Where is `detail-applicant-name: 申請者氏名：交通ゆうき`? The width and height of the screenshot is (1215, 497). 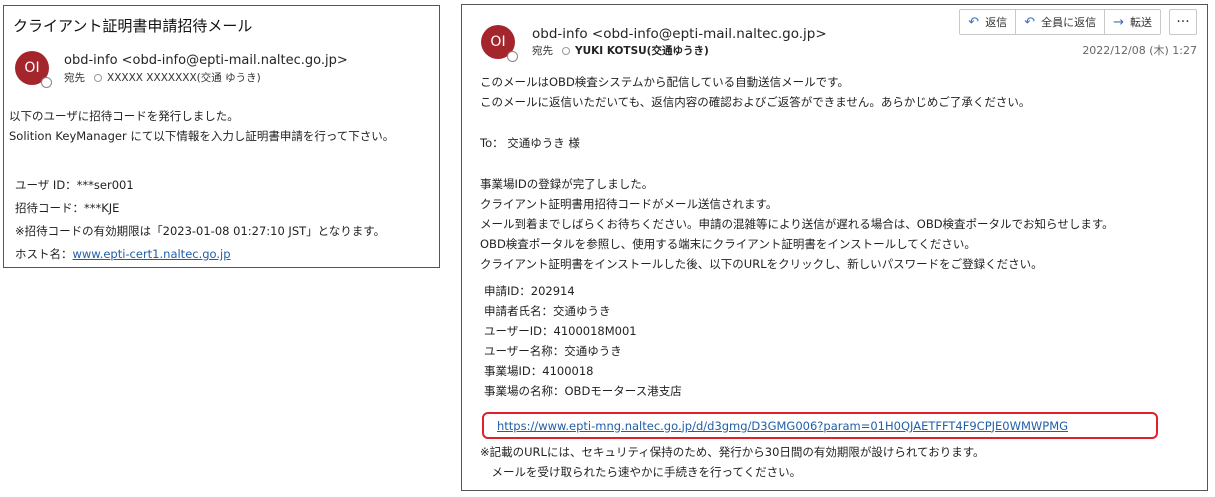 detail-applicant-name: 申請者氏名：交通ゆうき is located at coordinates (547, 311).